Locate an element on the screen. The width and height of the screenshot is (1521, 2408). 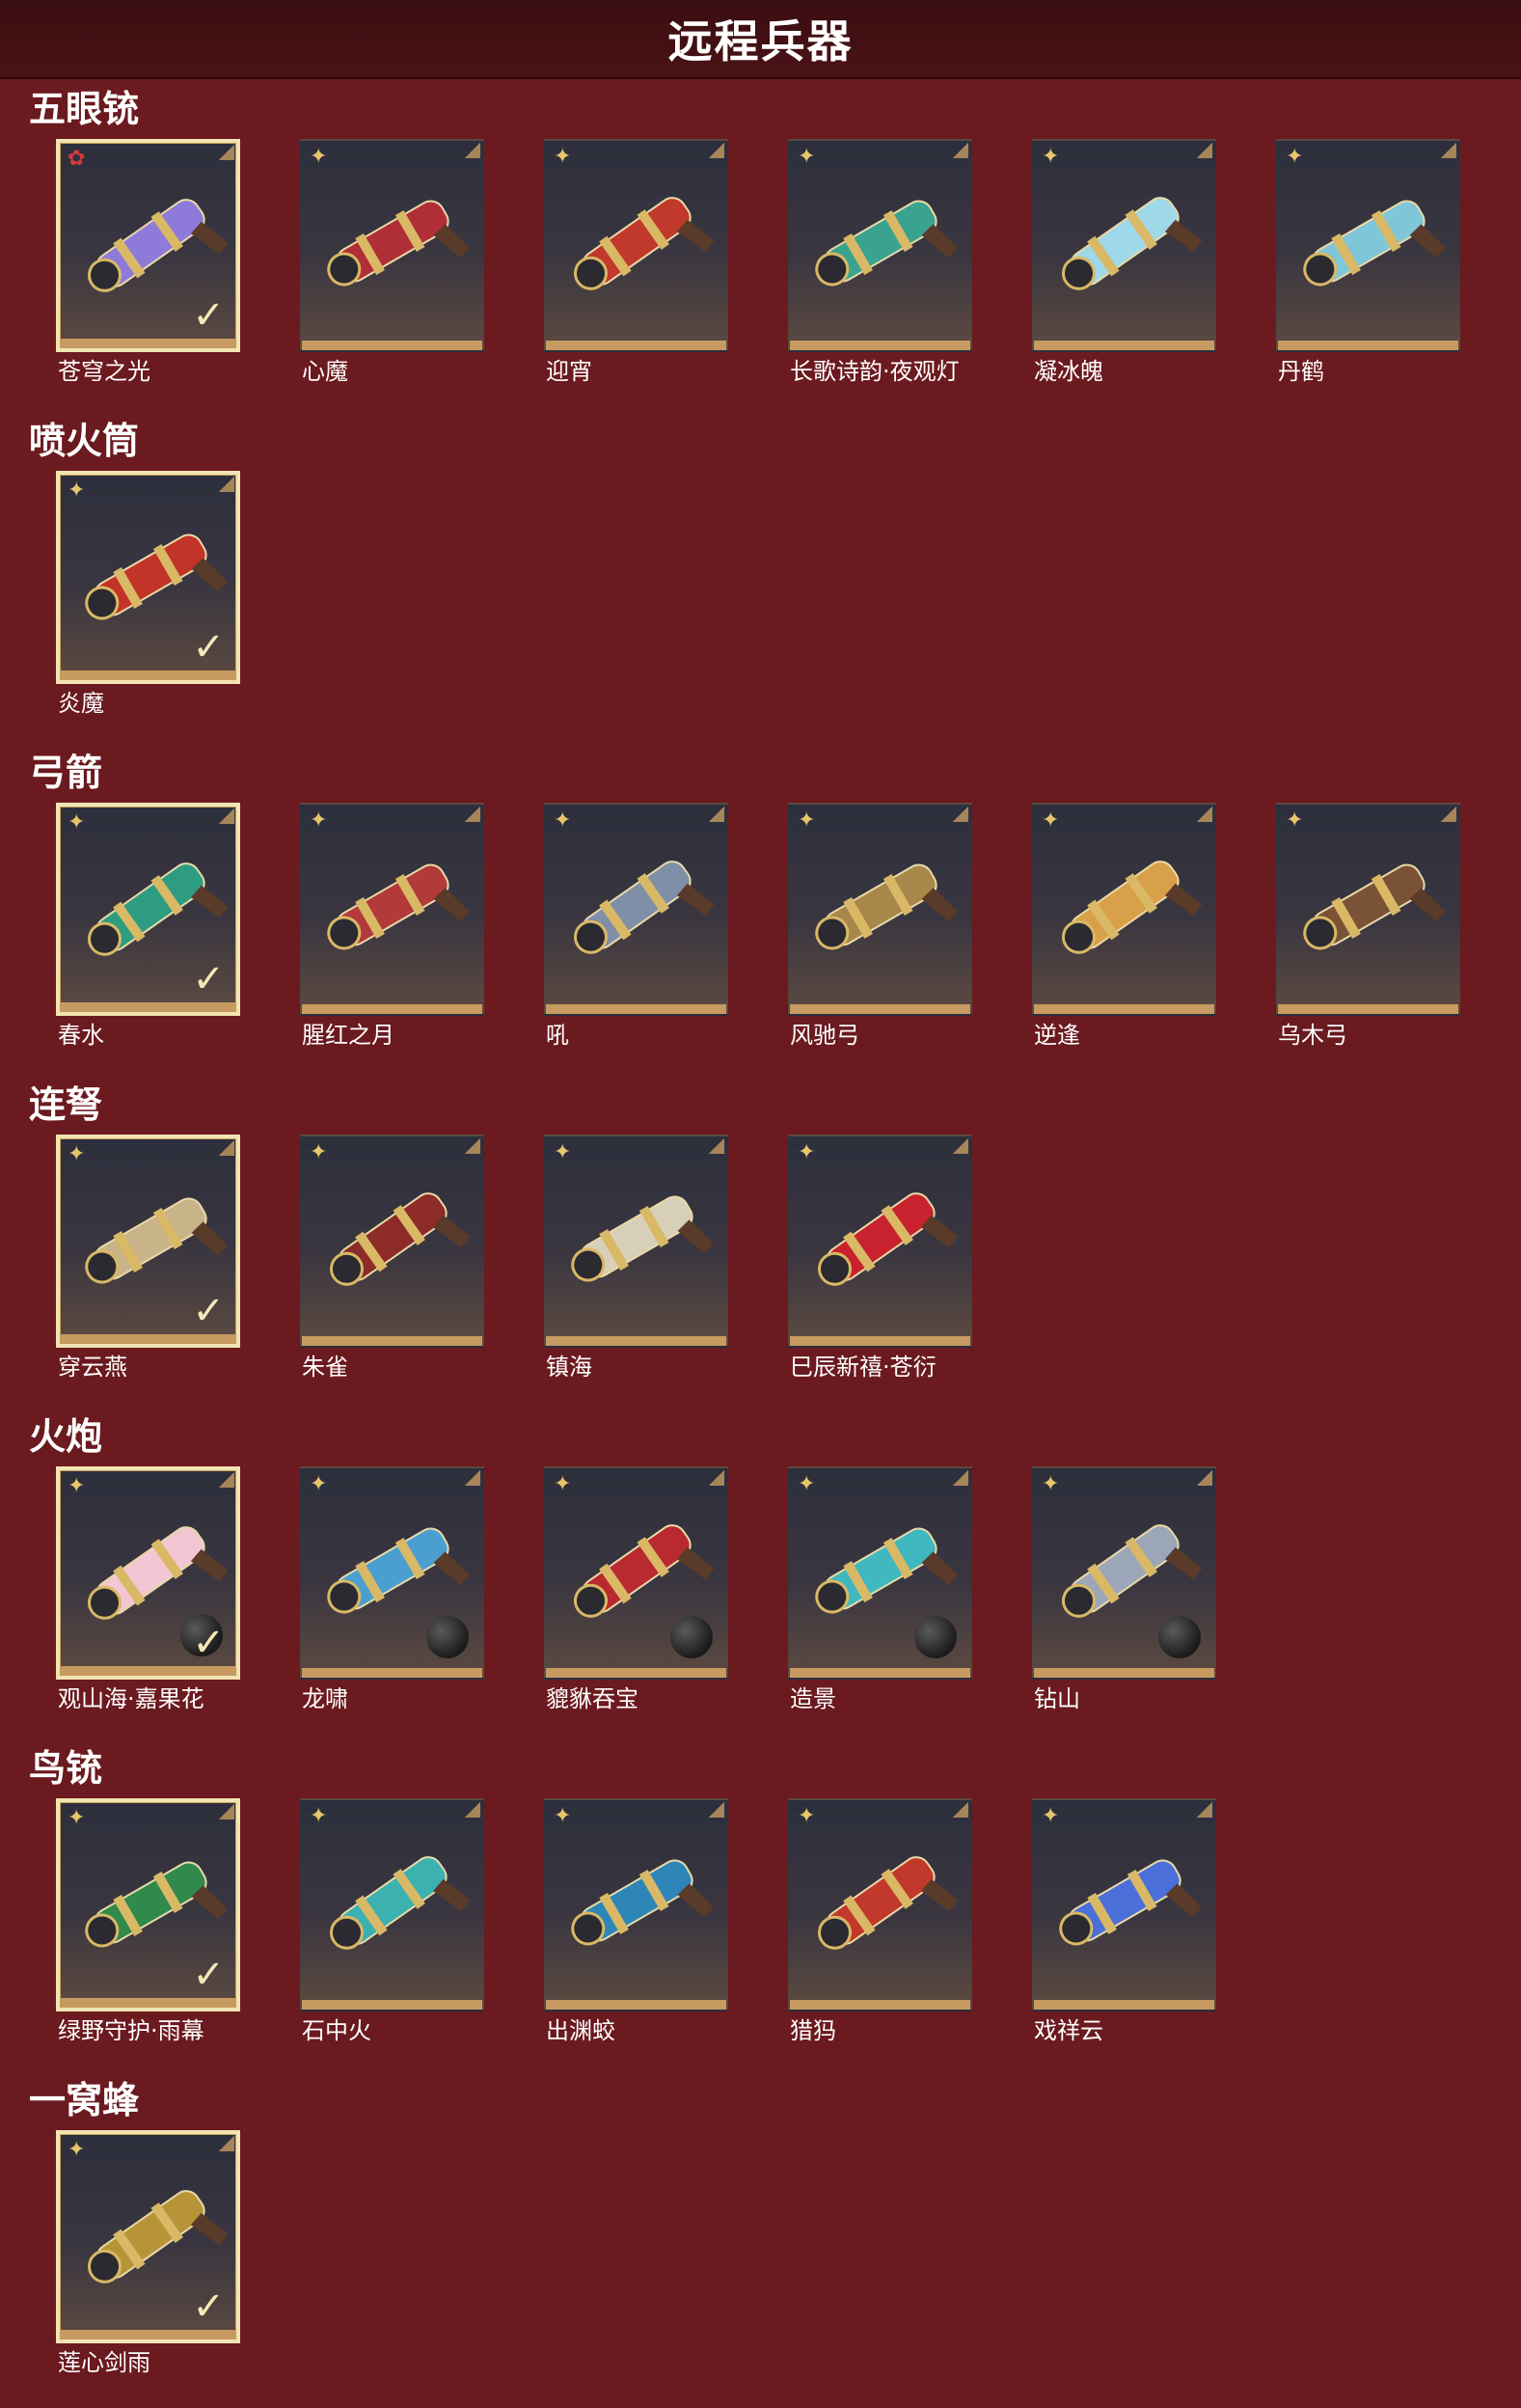
weapon-tile: ✿ ✓ is located at coordinates (148, 245).